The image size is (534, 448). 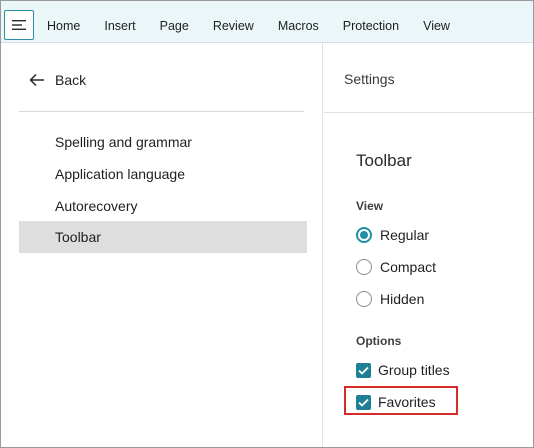 What do you see at coordinates (71, 80) in the screenshot?
I see `back-label: Back` at bounding box center [71, 80].